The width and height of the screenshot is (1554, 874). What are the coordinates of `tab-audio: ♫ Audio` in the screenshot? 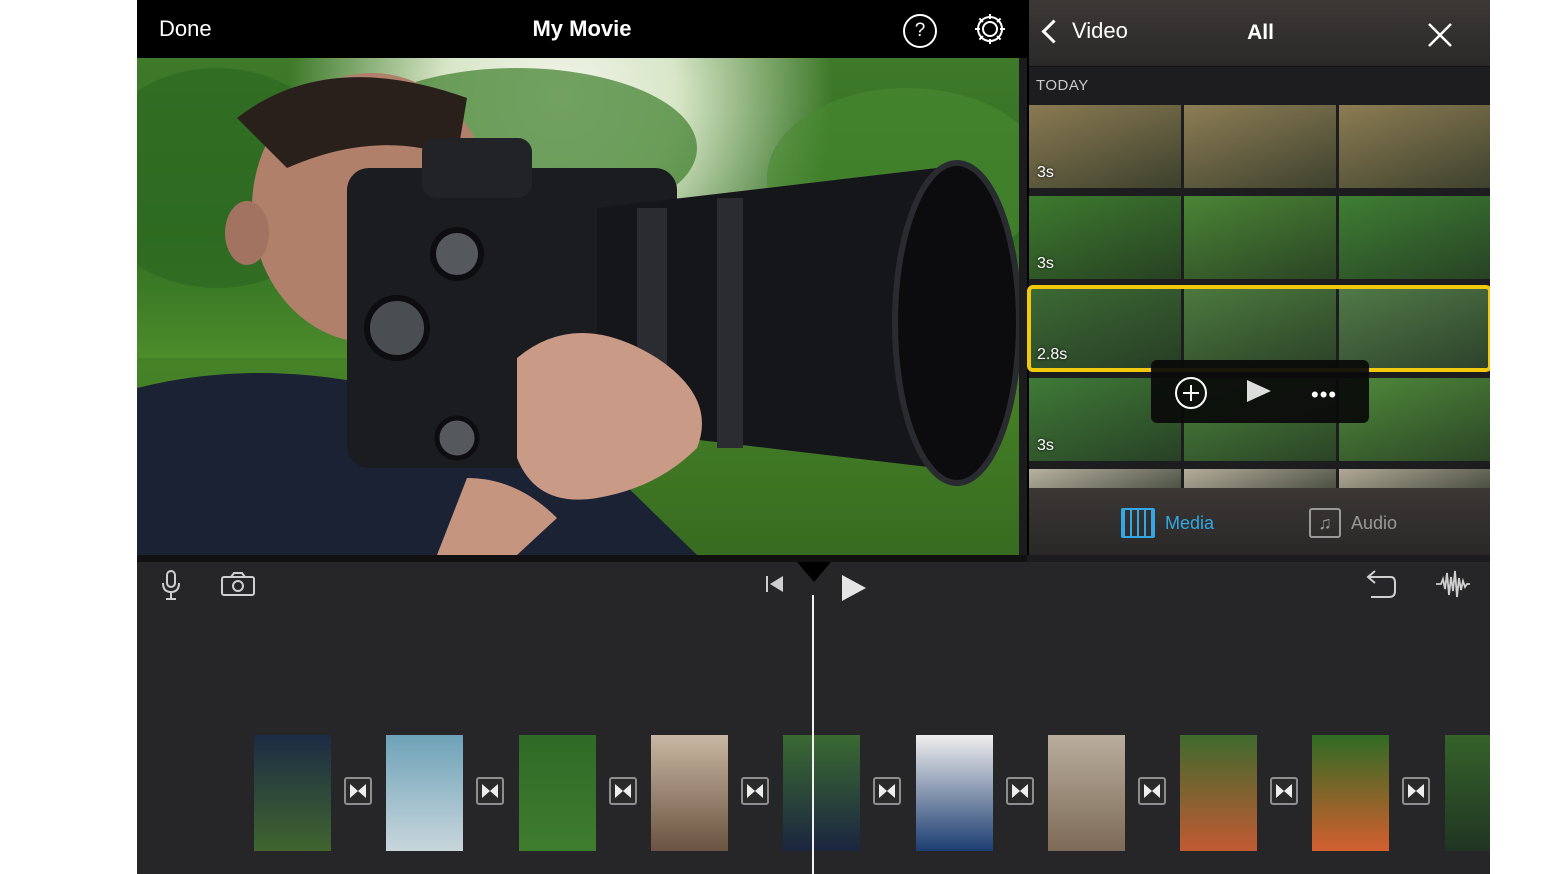 It's located at (1353, 523).